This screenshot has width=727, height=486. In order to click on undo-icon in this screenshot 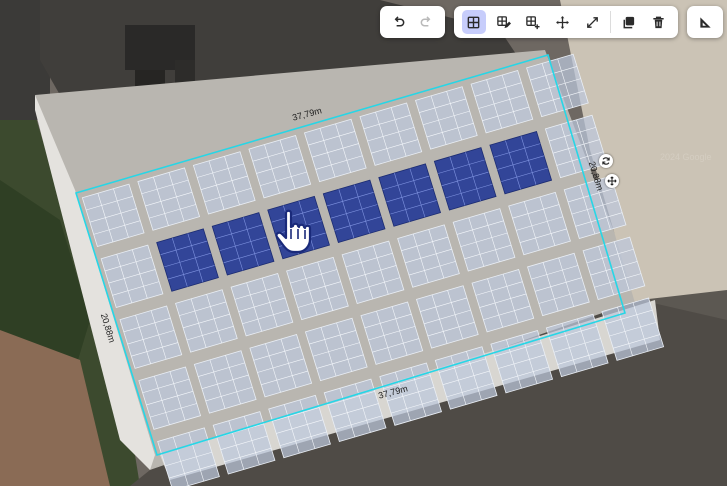, I will do `click(399, 21)`.